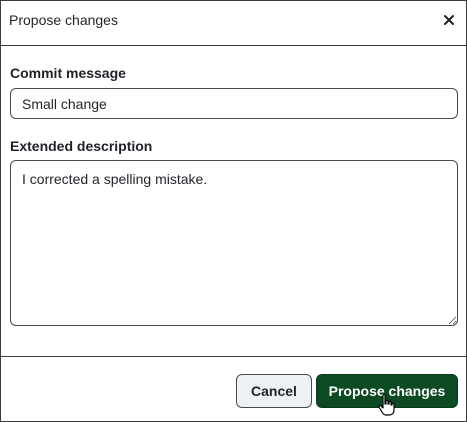  What do you see at coordinates (234, 103) in the screenshot?
I see `commit-message-input` at bounding box center [234, 103].